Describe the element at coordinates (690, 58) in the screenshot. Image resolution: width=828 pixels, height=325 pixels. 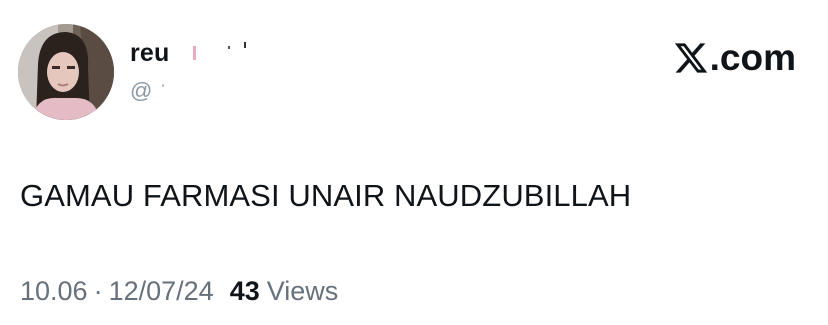
I see `x-logo-icon` at that location.